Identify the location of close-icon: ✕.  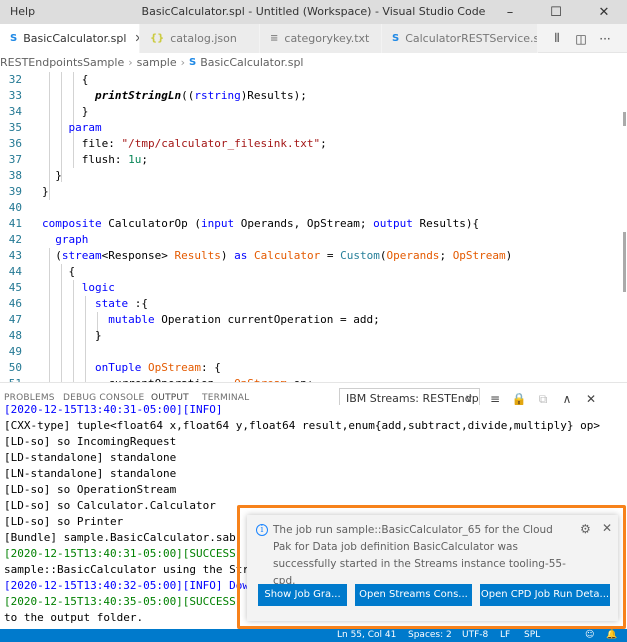
(591, 399).